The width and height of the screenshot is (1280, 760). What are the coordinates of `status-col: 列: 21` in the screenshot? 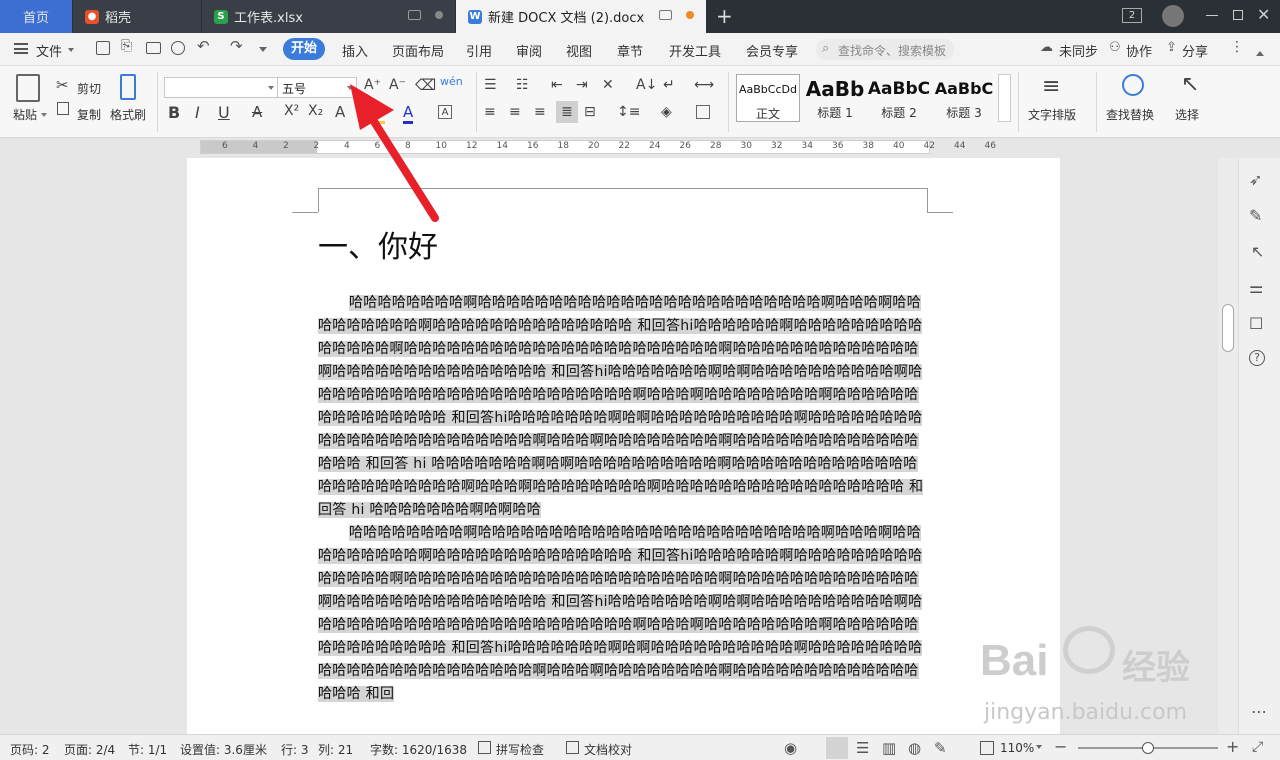 It's located at (335, 749).